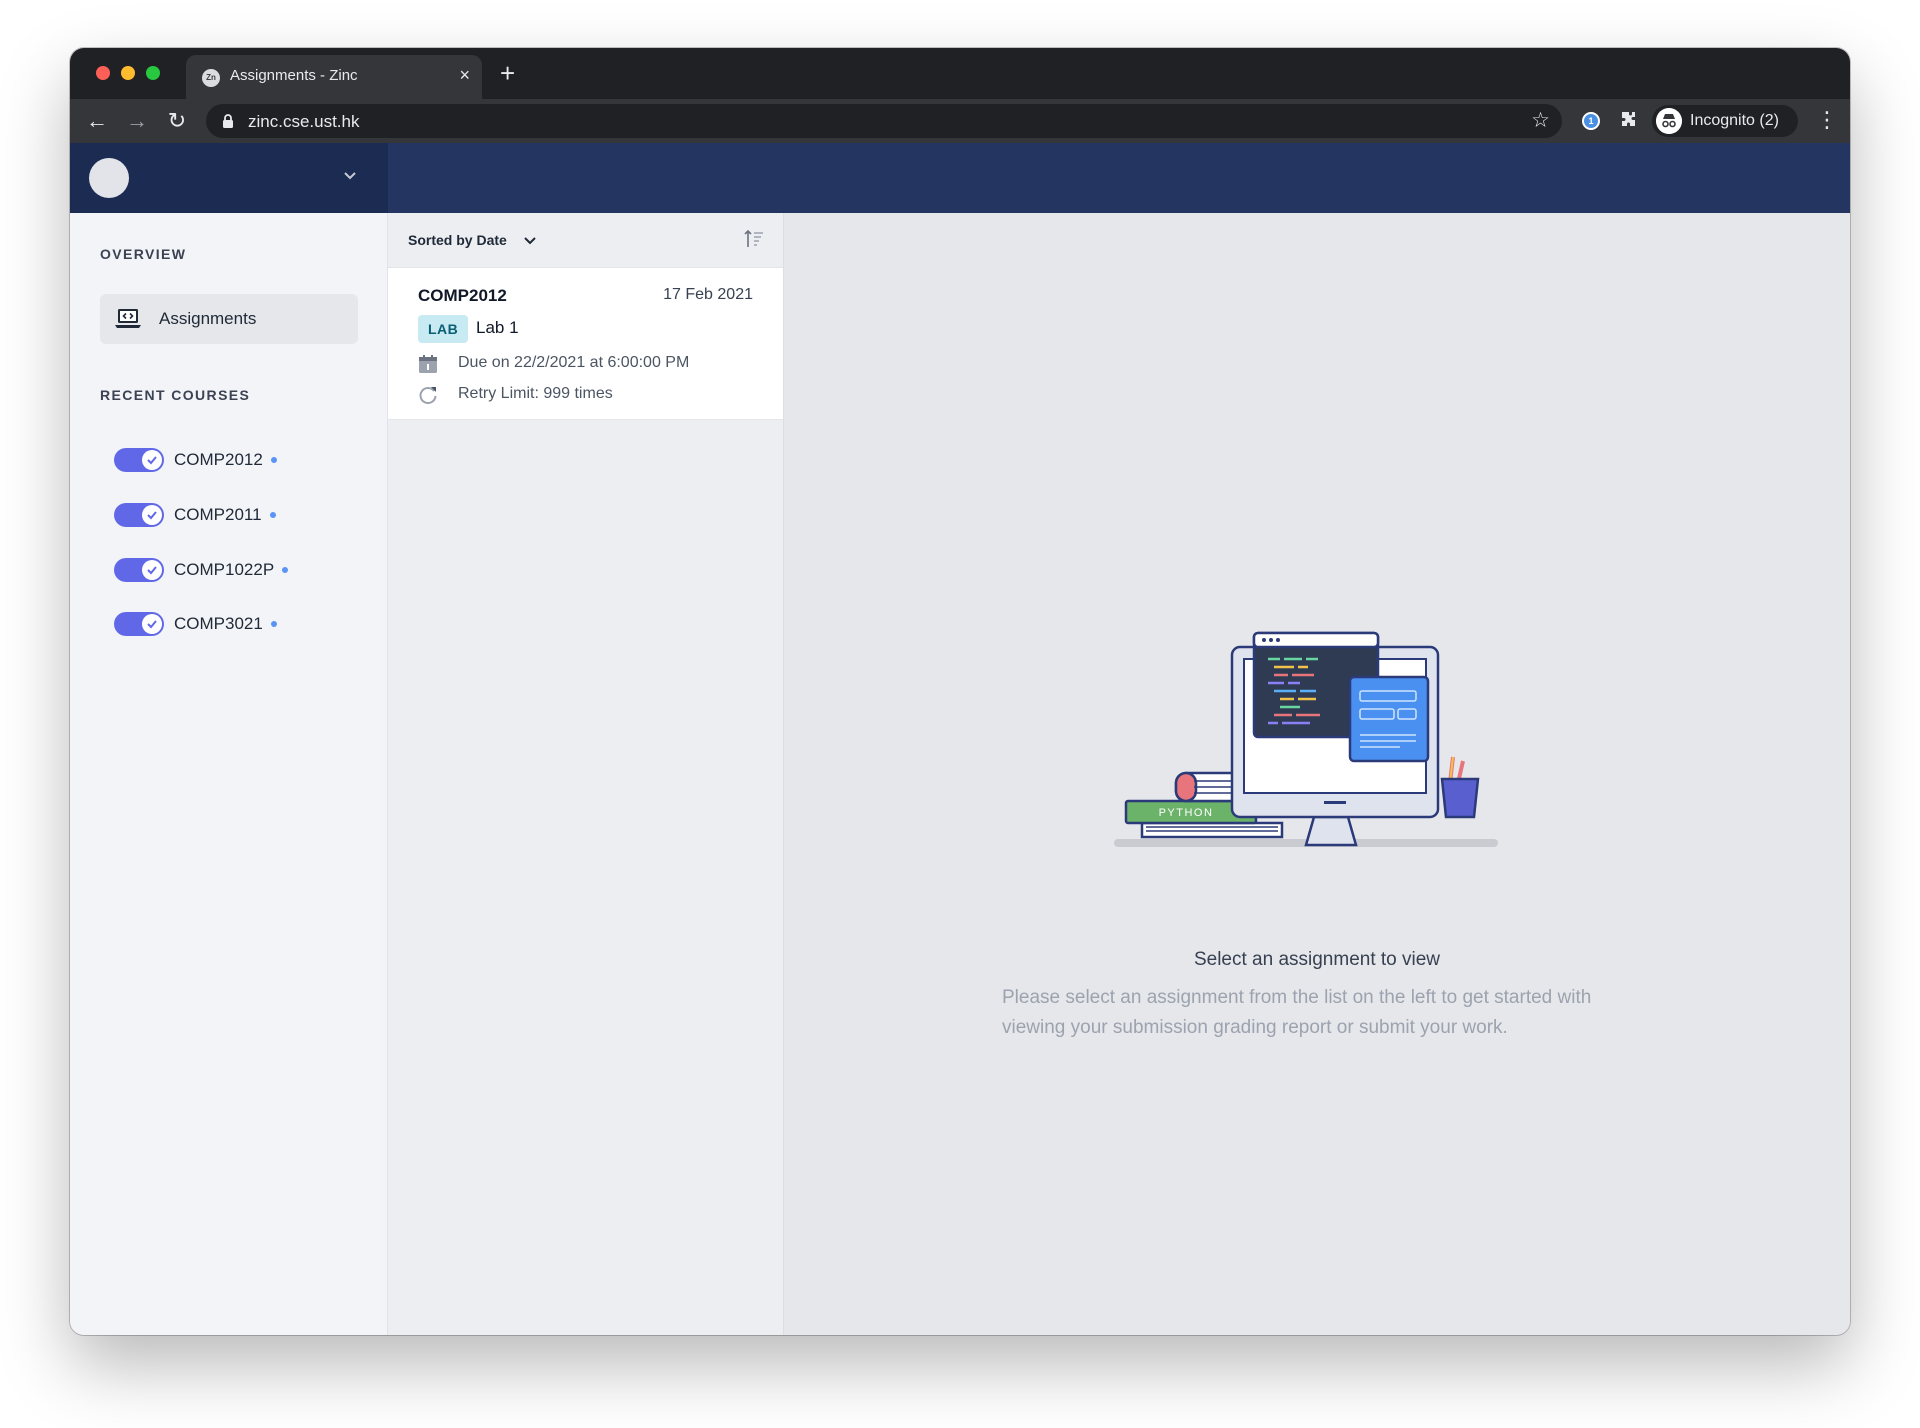 The width and height of the screenshot is (1920, 1428). Describe the element at coordinates (574, 362) in the screenshot. I see `assignment-due: Due on 22/2/2021 at 6:00:00 PM` at that location.